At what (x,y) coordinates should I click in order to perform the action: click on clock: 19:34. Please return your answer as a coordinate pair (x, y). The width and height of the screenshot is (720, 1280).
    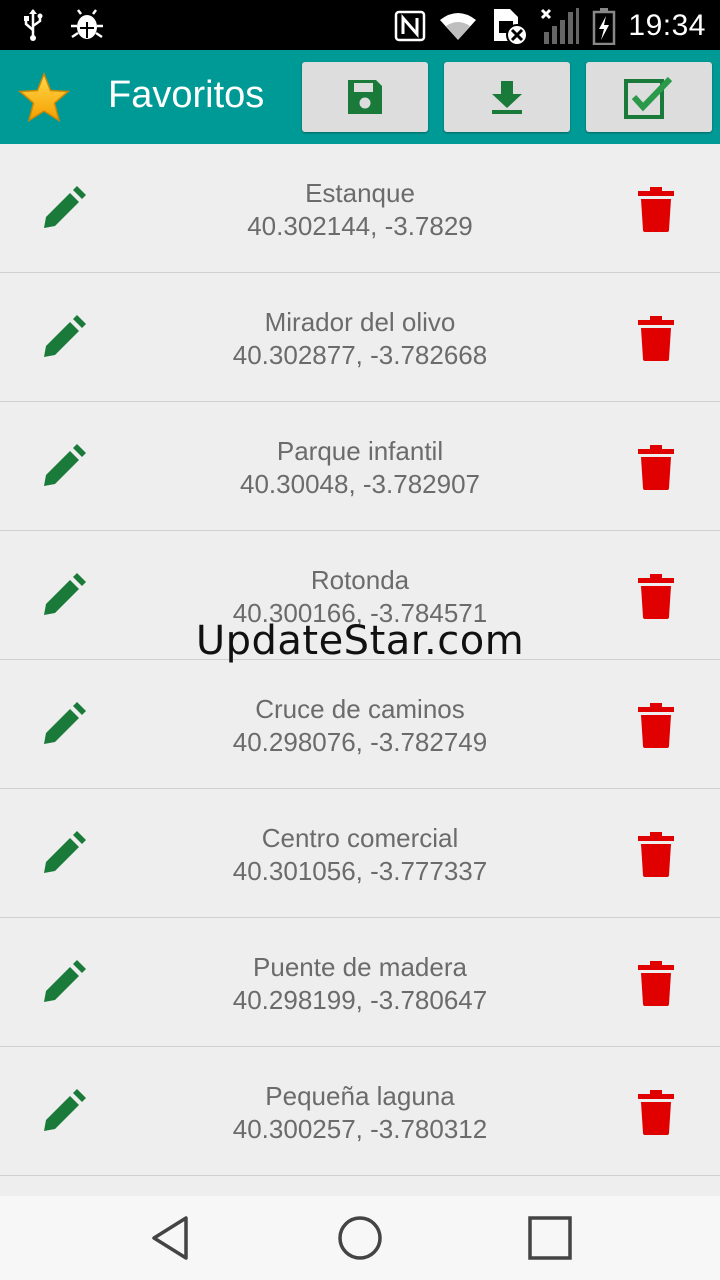
    Looking at the image, I should click on (667, 25).